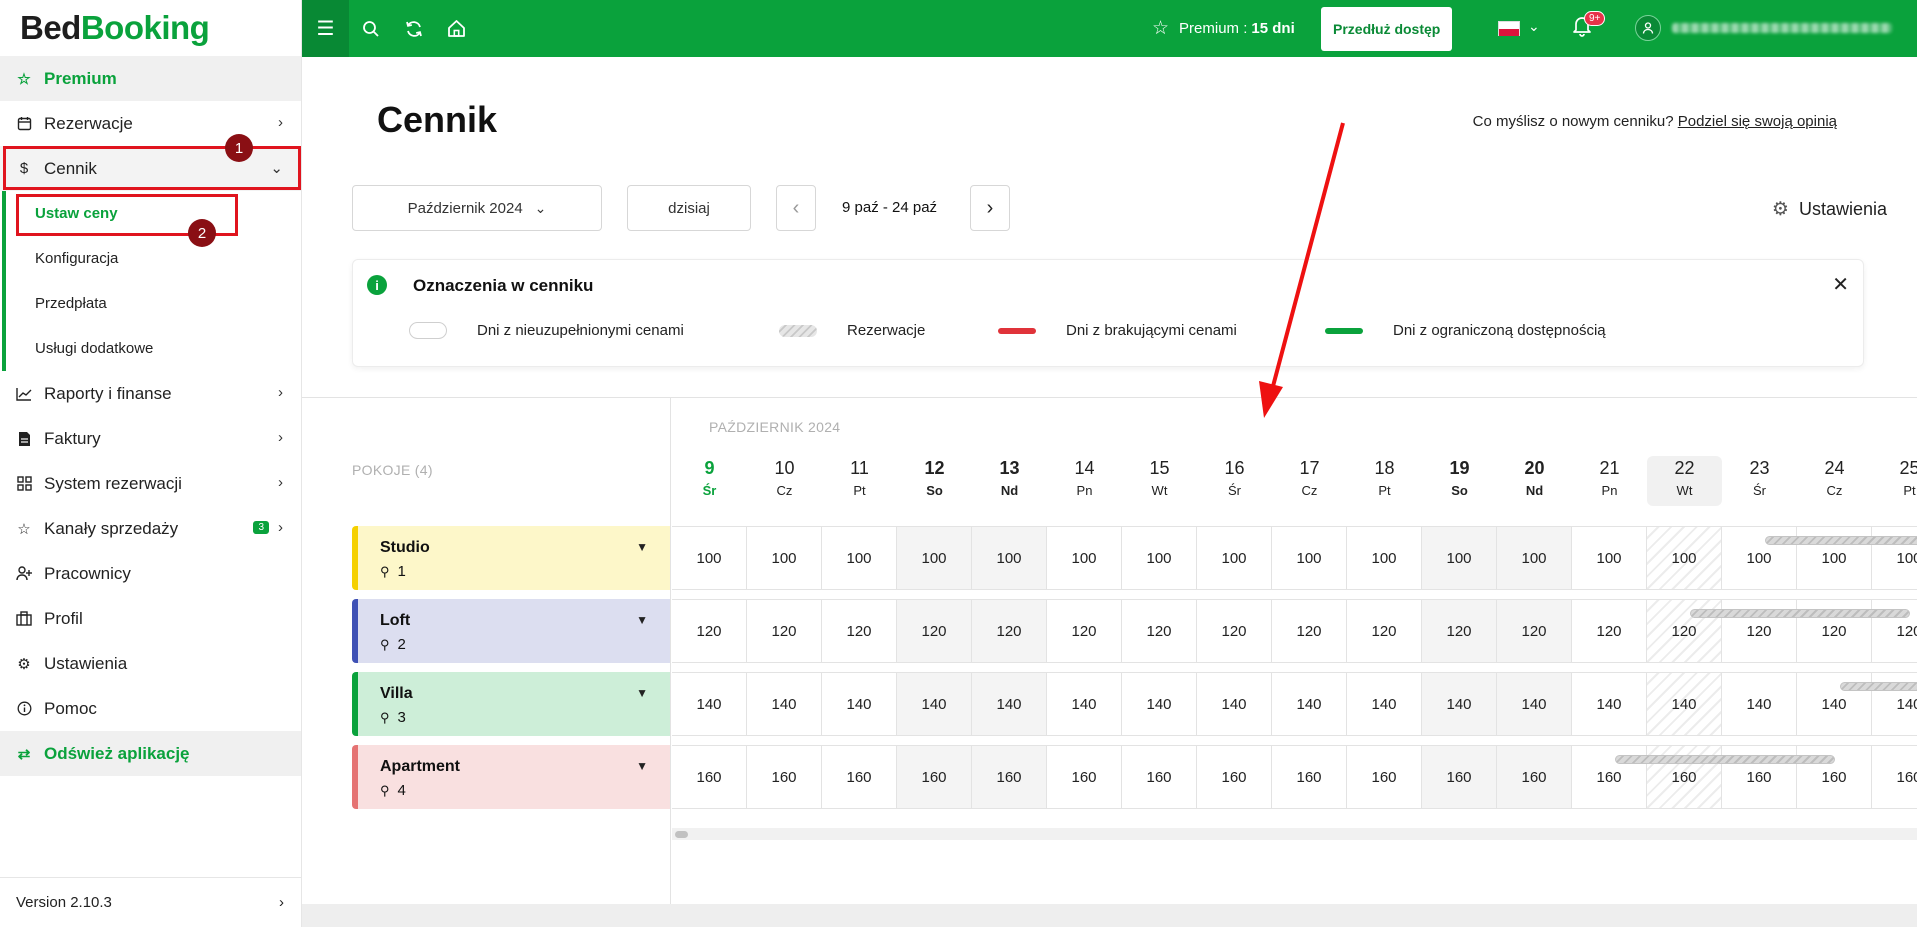  Describe the element at coordinates (511, 631) in the screenshot. I see `room-card: Loft ⚲ 2 ▼` at that location.